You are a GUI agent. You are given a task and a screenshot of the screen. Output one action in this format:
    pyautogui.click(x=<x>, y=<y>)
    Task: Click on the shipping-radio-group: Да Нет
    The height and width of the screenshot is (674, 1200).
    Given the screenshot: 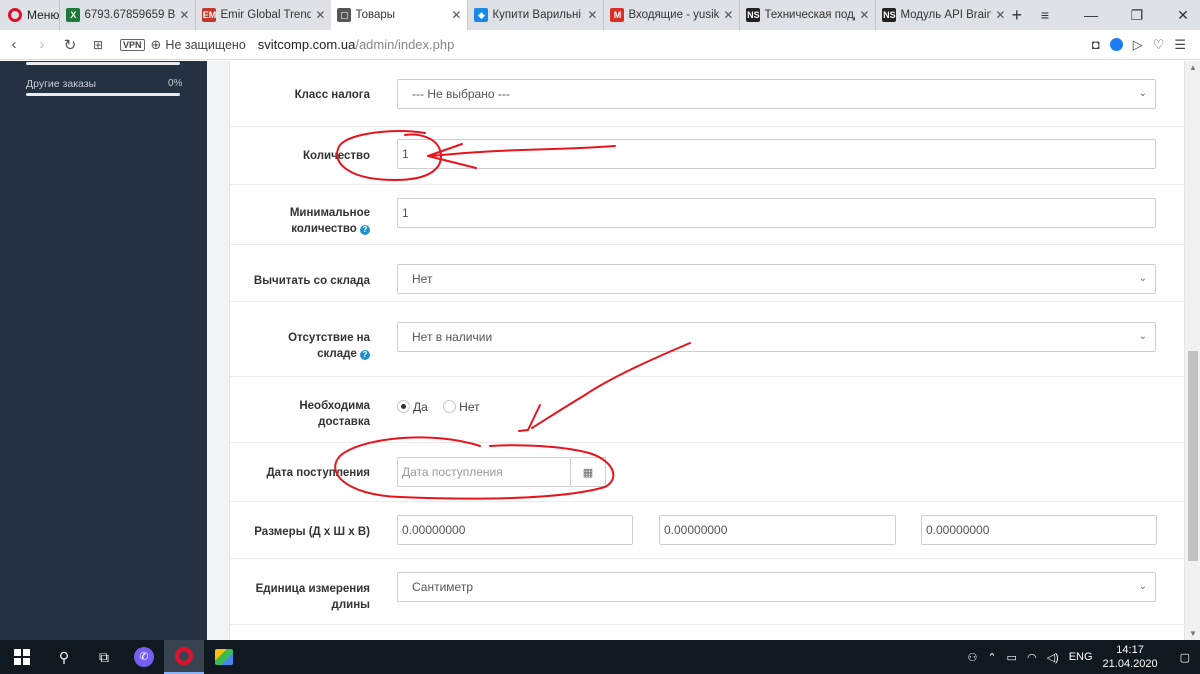 What is the action you would take?
    pyautogui.click(x=444, y=407)
    